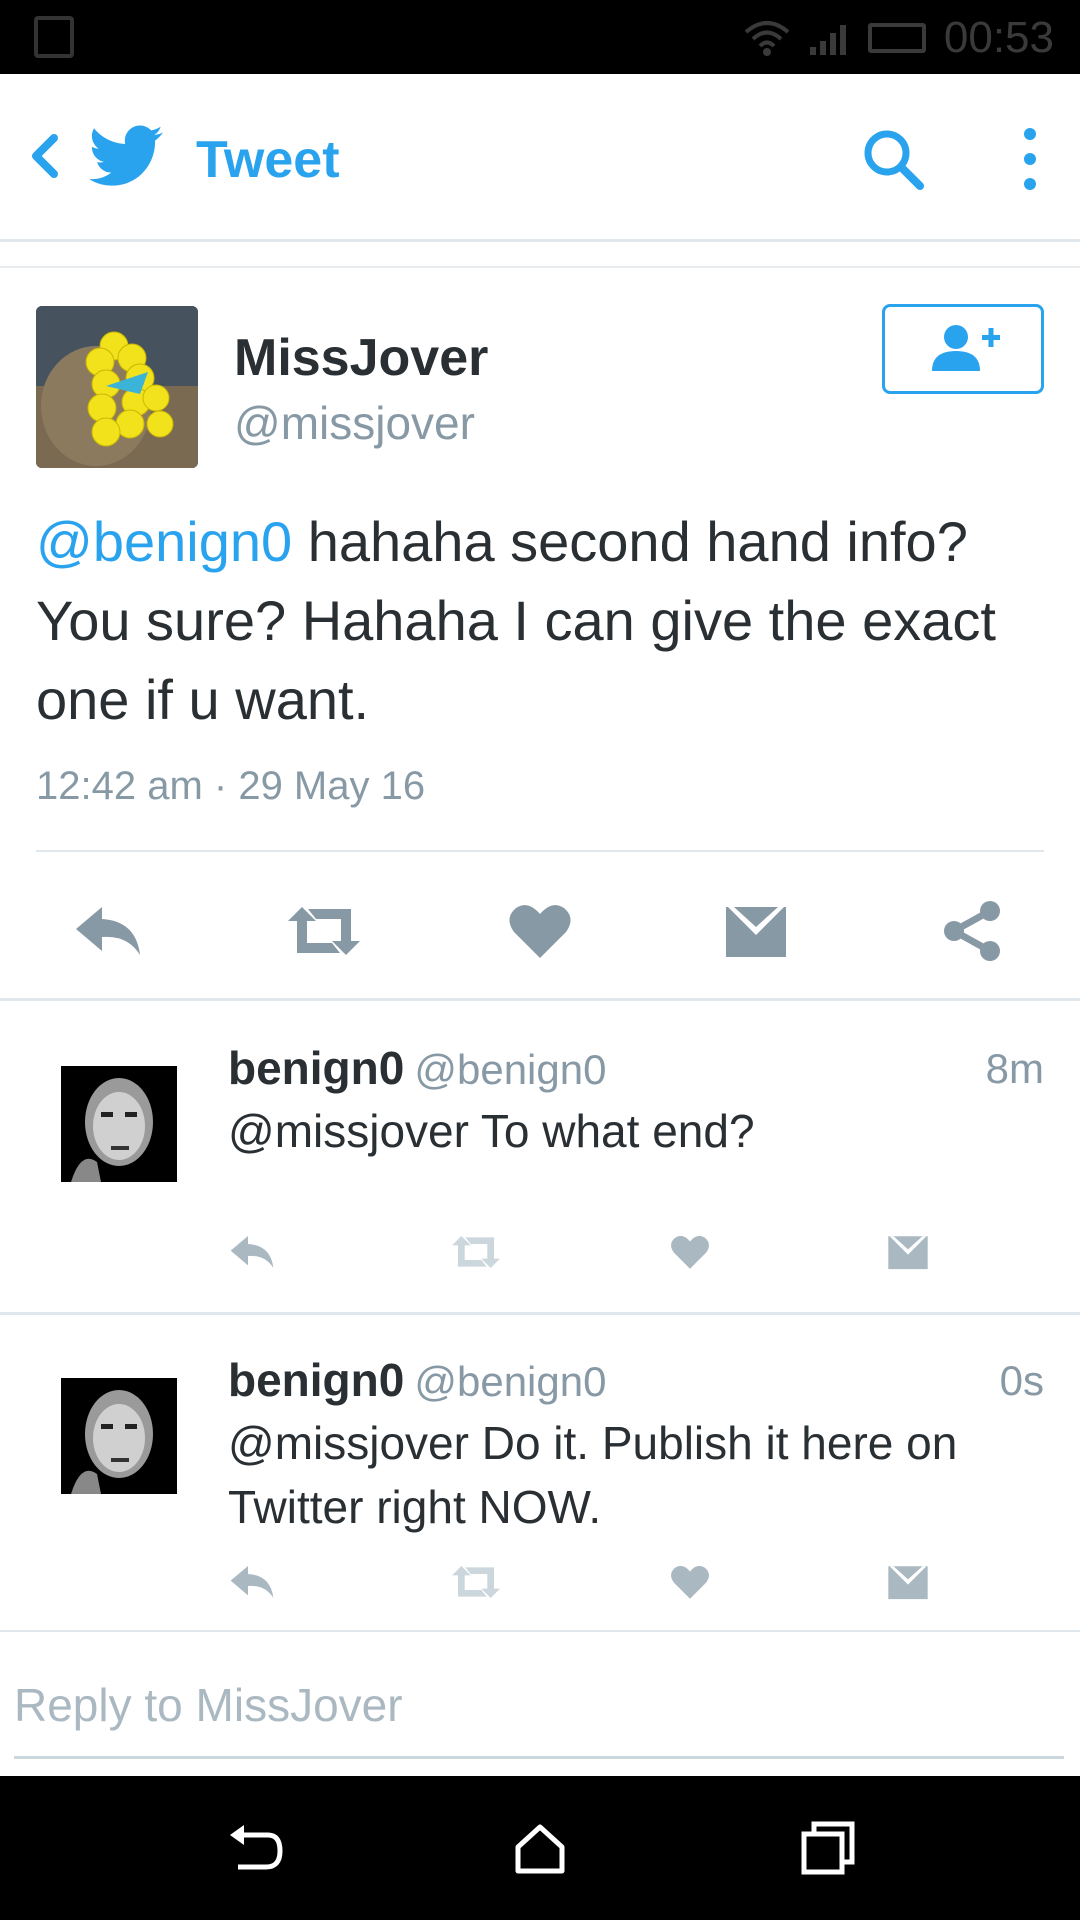  What do you see at coordinates (54, 37) in the screenshot?
I see `notification-icon` at bounding box center [54, 37].